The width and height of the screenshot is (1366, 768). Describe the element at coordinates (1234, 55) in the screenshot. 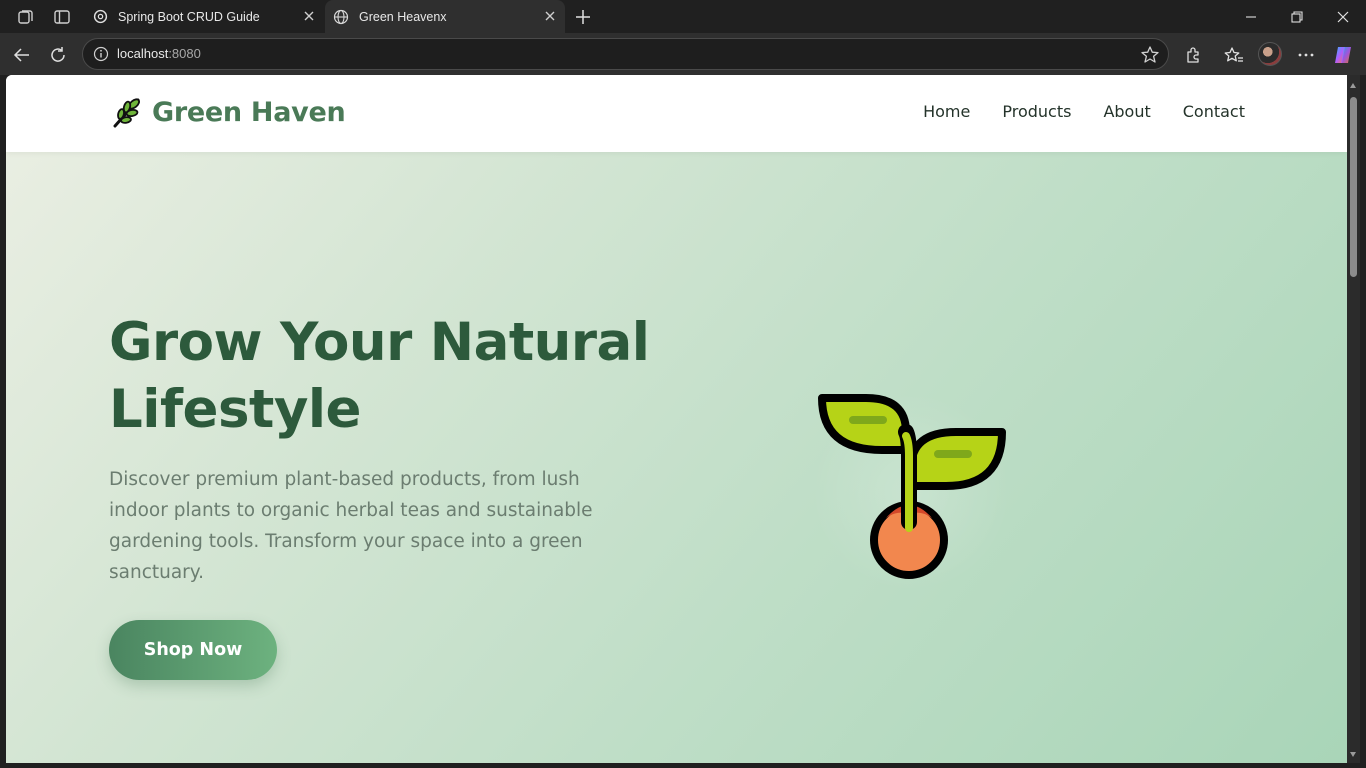

I see `favorites-icon` at that location.